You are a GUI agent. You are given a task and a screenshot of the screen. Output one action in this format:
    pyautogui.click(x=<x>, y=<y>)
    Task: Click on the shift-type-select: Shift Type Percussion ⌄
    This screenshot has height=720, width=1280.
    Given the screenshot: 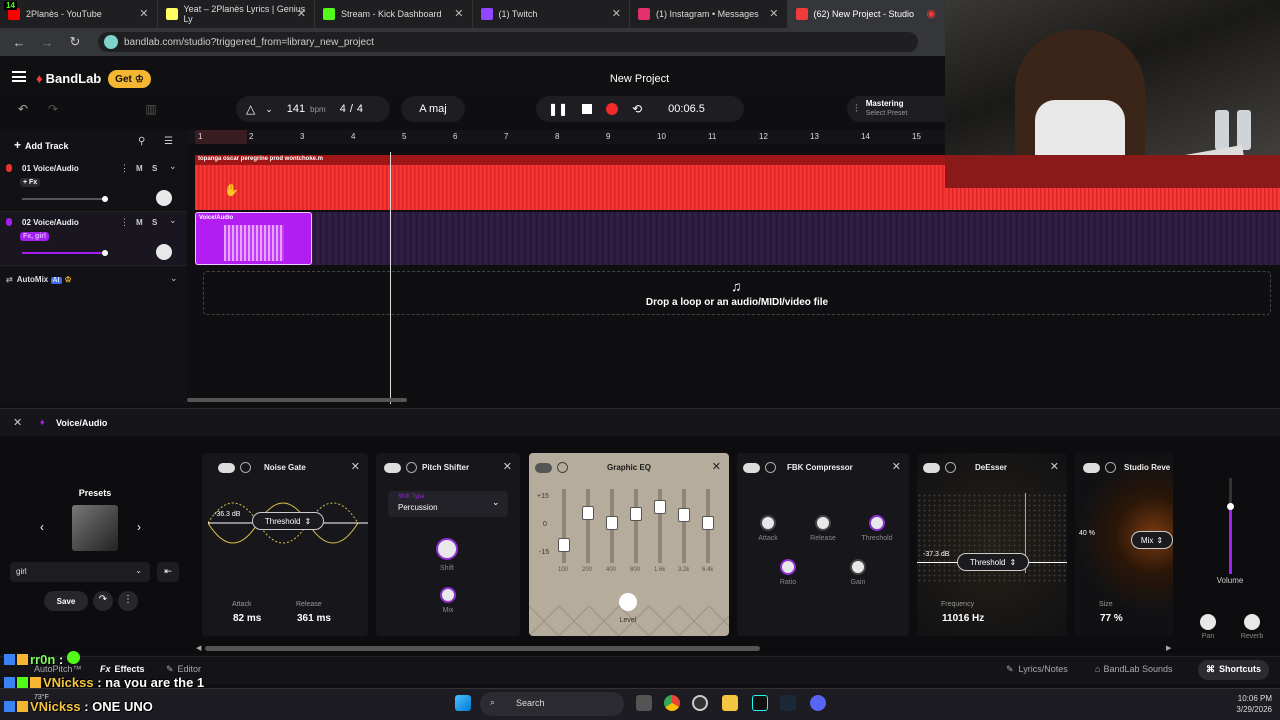 What is the action you would take?
    pyautogui.click(x=448, y=504)
    